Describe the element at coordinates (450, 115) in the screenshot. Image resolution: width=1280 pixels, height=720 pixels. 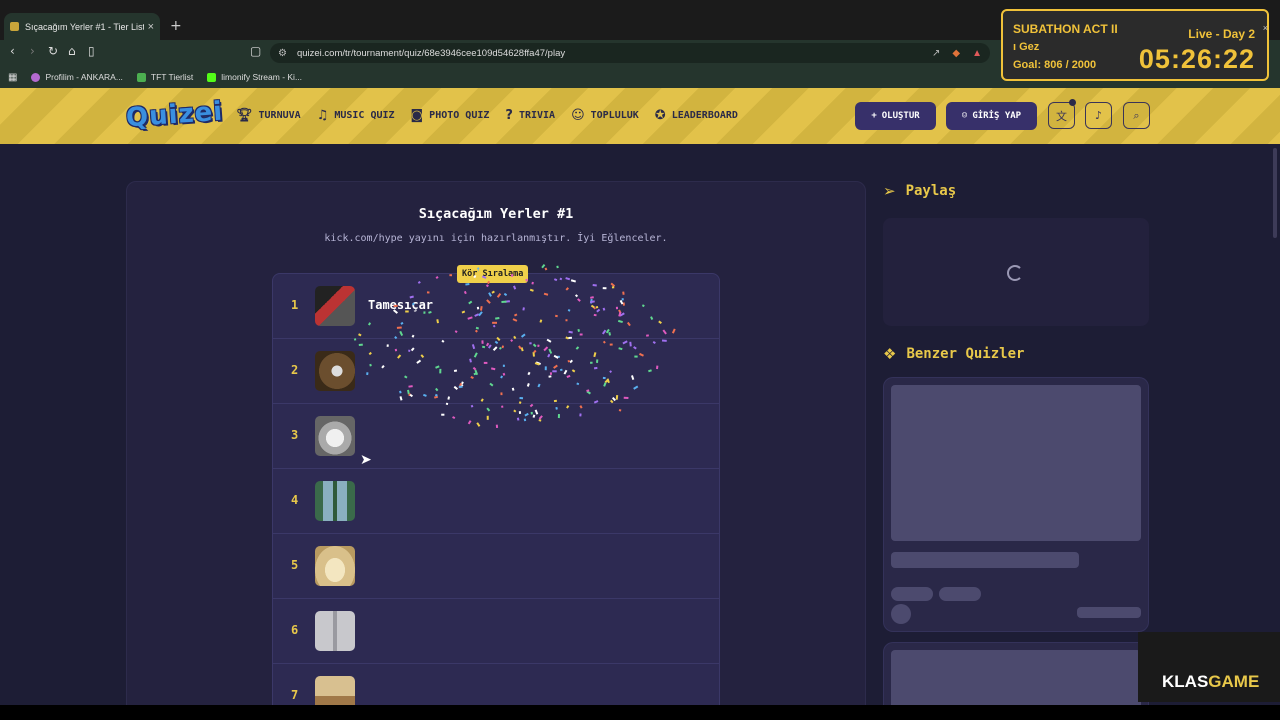
I see `nav-photo-quiz: ◙ PHOTO QUIZ` at that location.